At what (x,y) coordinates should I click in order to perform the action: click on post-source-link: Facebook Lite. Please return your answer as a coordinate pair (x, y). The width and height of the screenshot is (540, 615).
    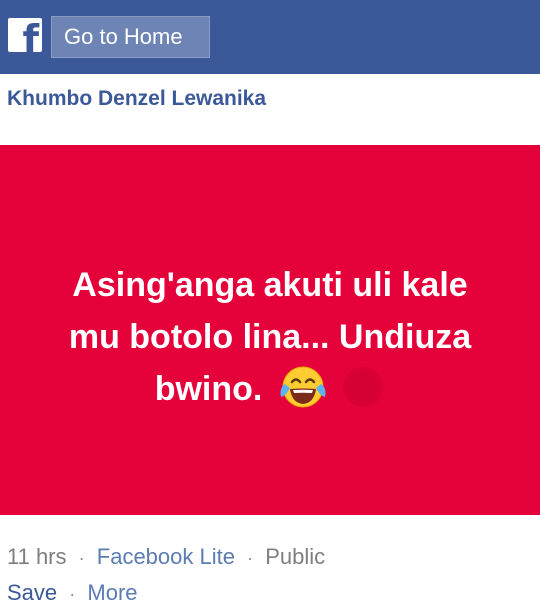
    Looking at the image, I should click on (166, 556).